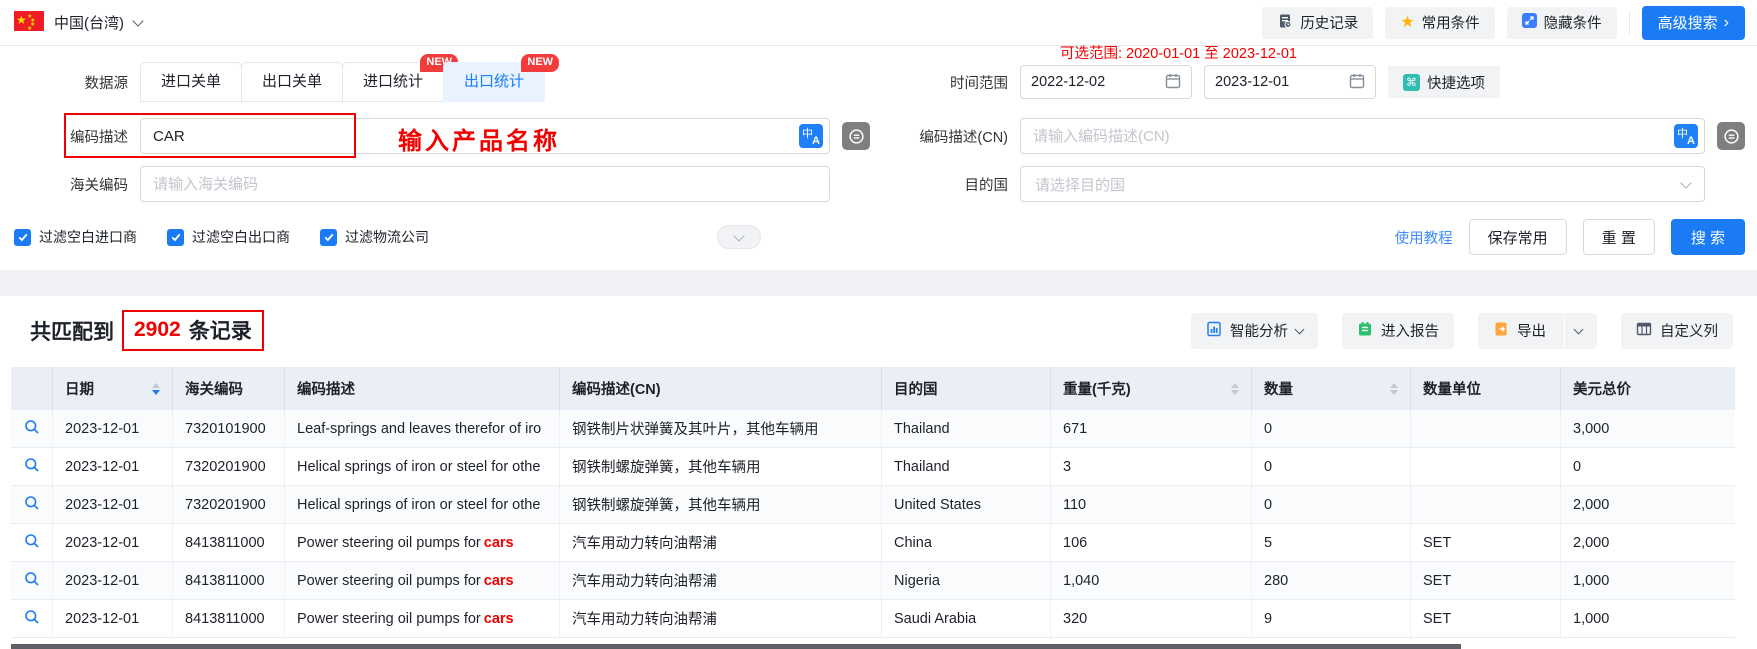 This screenshot has height=649, width=1757. I want to click on custom-columns-button: 自定义列, so click(1677, 330).